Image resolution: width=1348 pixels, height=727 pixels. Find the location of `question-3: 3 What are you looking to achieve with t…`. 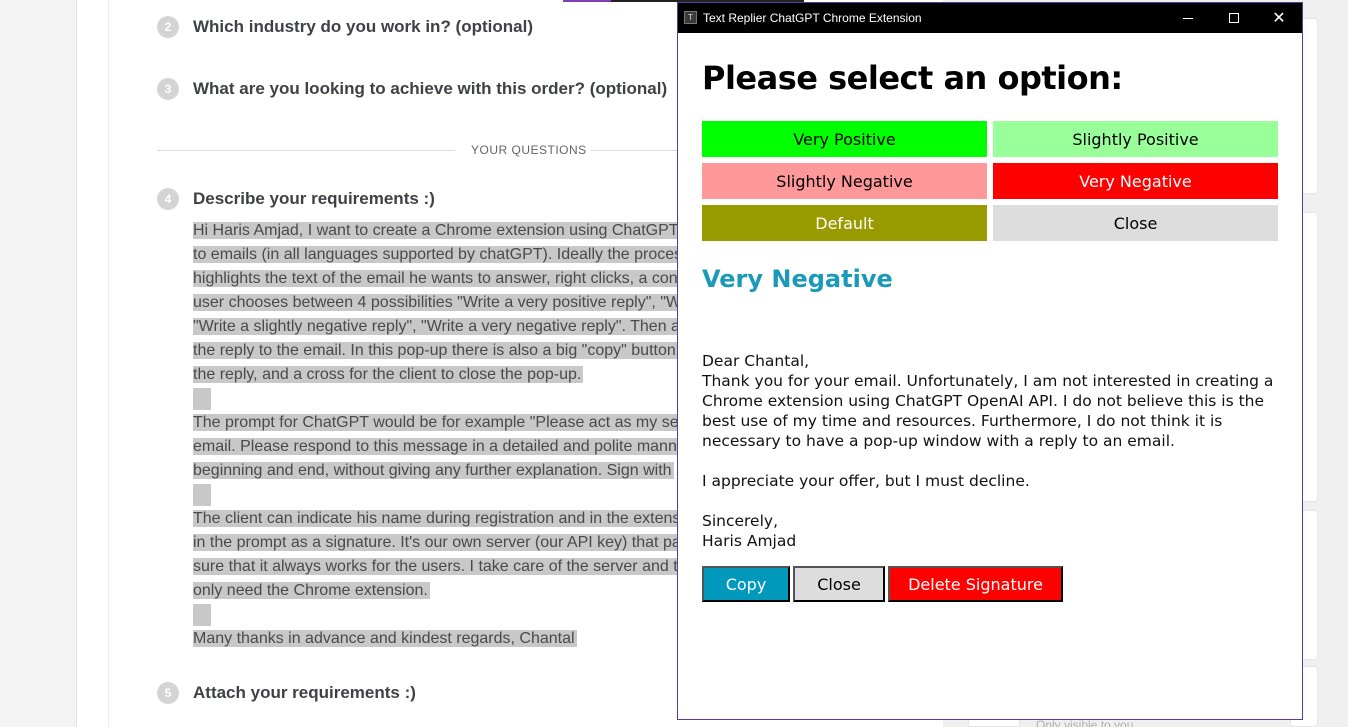

question-3: 3 What are you looking to achieve with t… is located at coordinates (412, 89).